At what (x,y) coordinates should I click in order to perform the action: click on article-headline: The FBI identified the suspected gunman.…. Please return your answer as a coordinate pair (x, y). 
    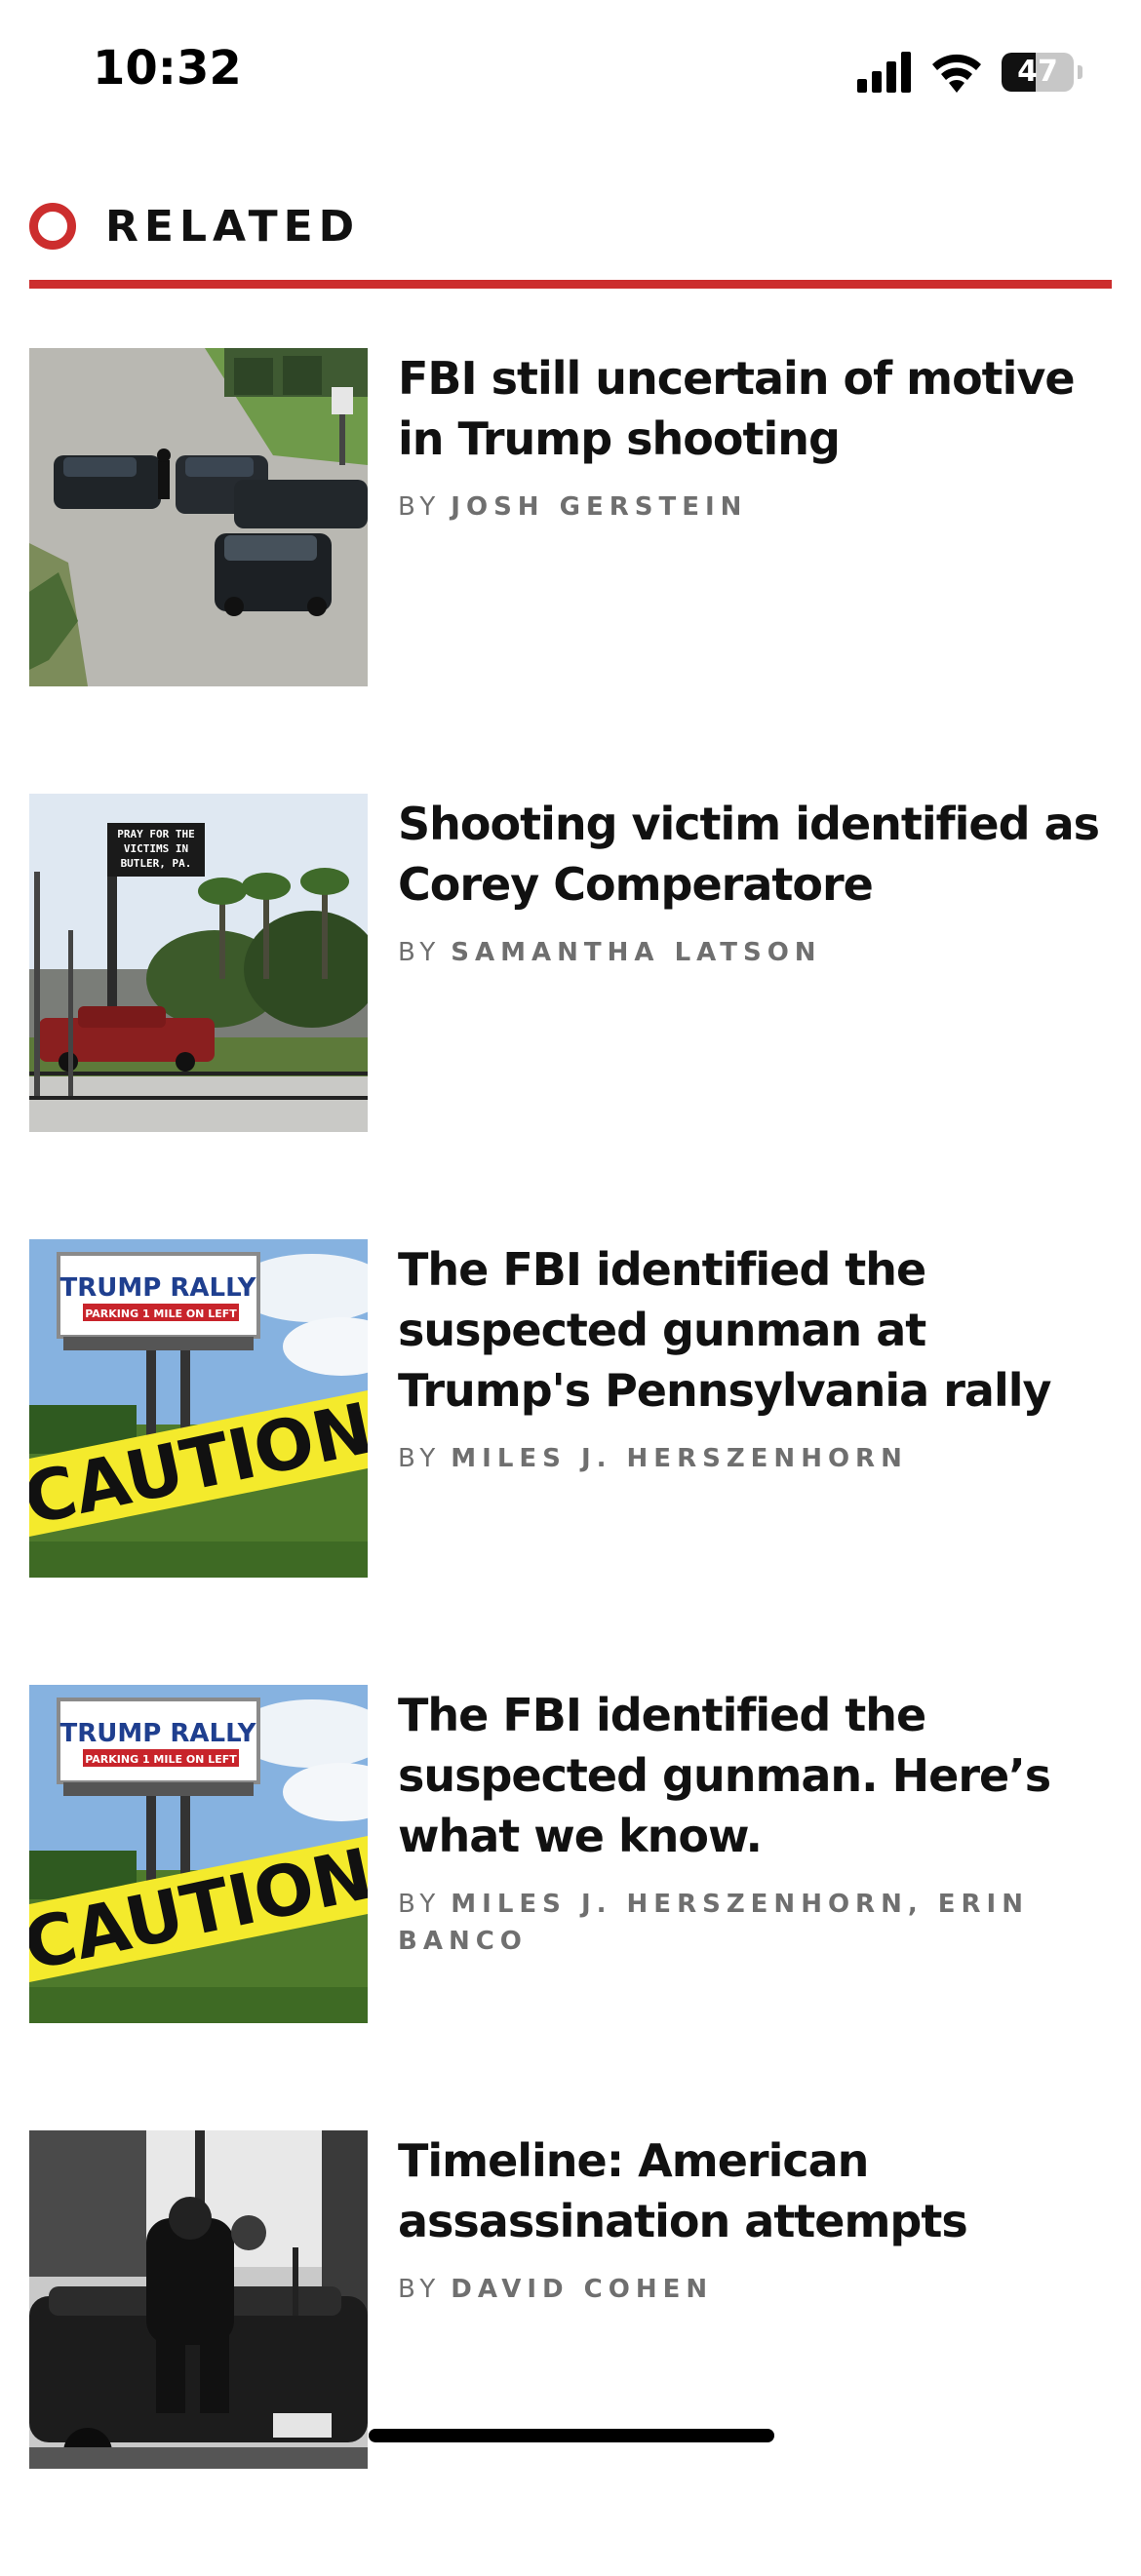
    Looking at the image, I should click on (755, 1775).